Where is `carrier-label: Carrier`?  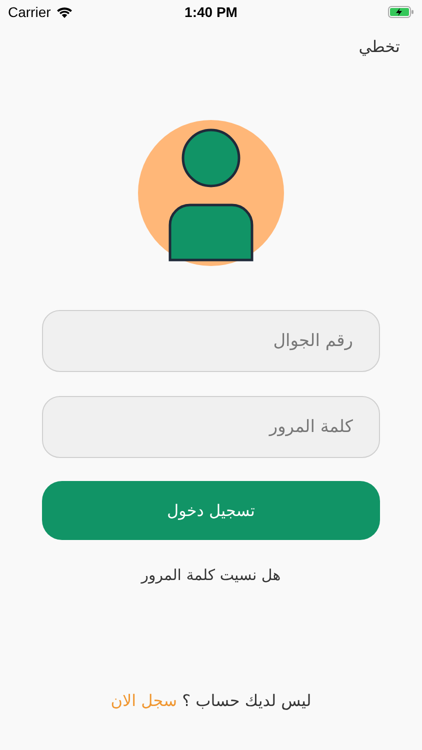 carrier-label: Carrier is located at coordinates (29, 12).